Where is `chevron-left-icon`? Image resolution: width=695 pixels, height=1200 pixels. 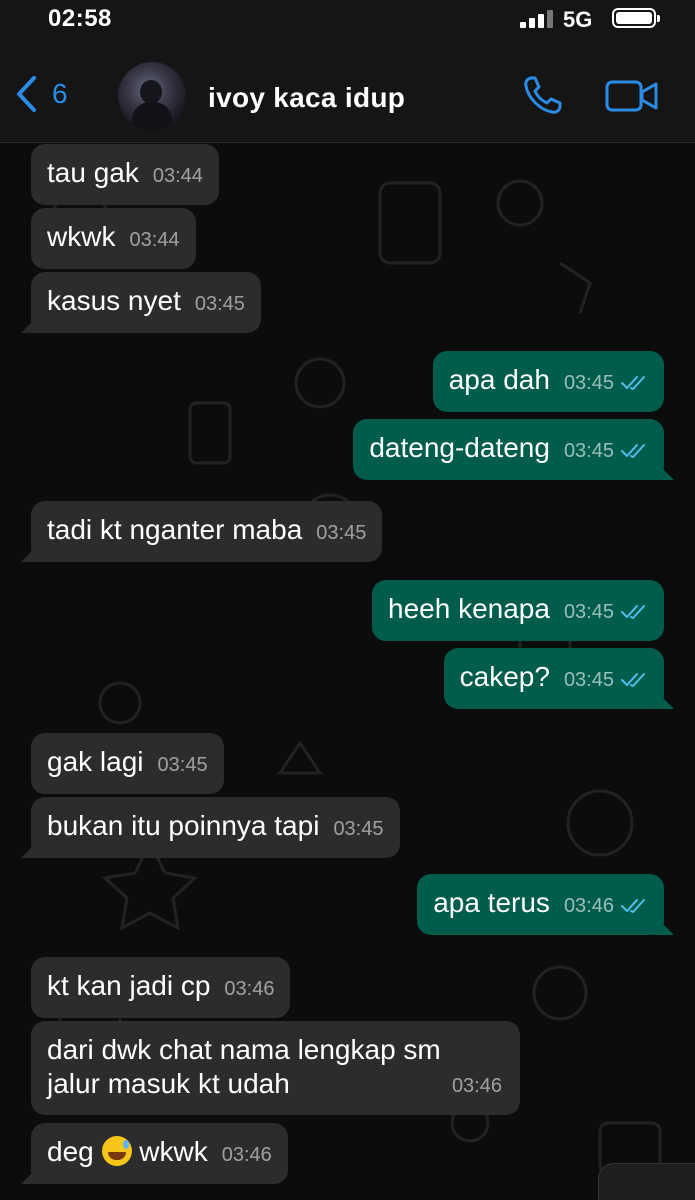
chevron-left-icon is located at coordinates (26, 94).